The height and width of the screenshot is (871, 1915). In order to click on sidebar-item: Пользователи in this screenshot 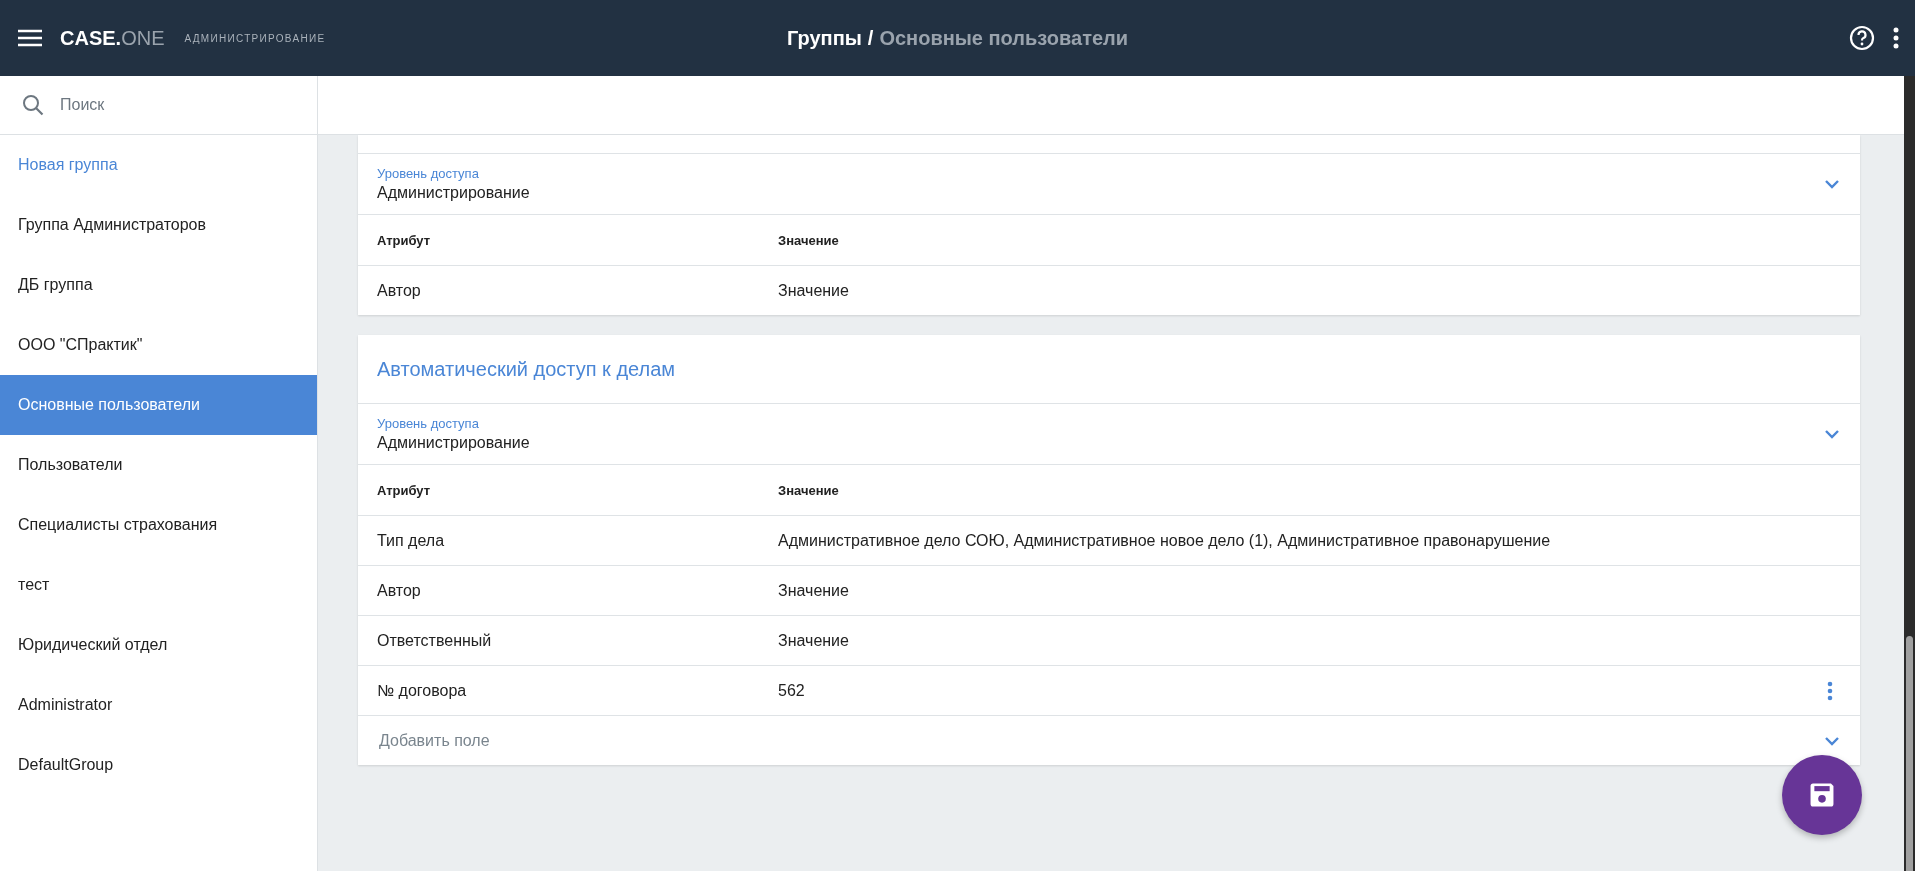, I will do `click(158, 465)`.